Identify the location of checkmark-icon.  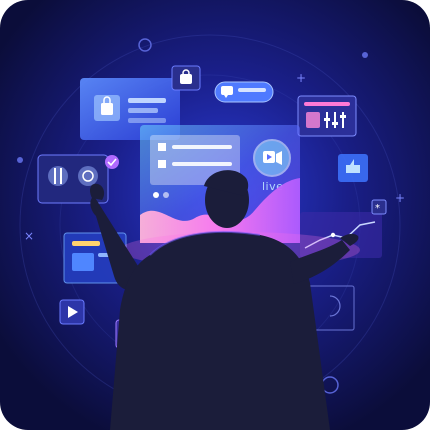
(112, 162).